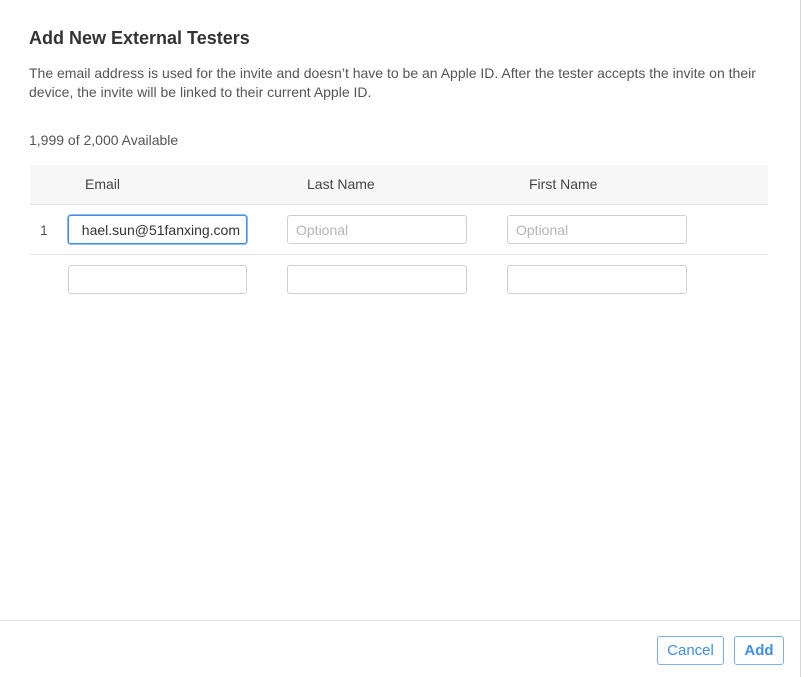  What do you see at coordinates (400, 648) in the screenshot?
I see `dialog-footer: Cancel Add` at bounding box center [400, 648].